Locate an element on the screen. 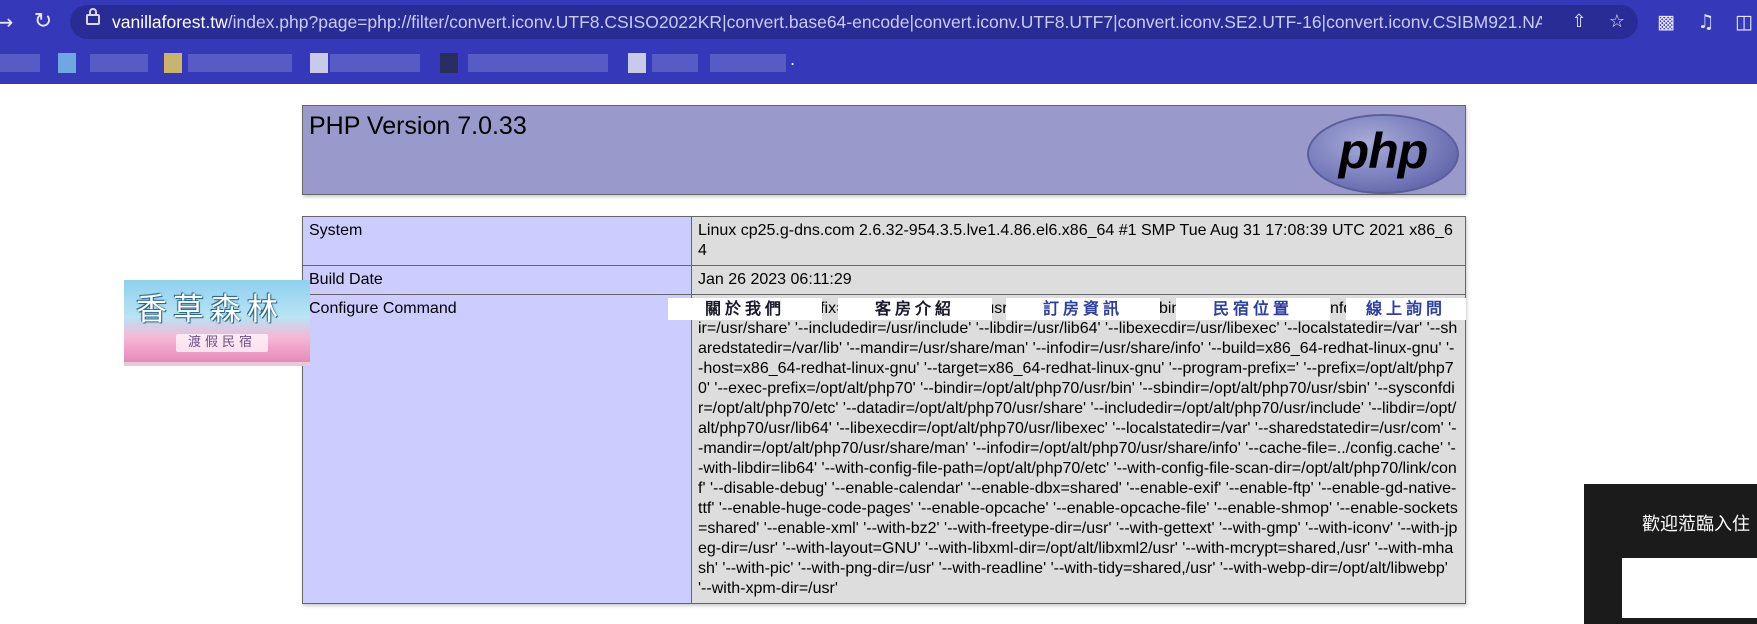  row-value: Jan 26 2023 06:11:29 is located at coordinates (1078, 280).